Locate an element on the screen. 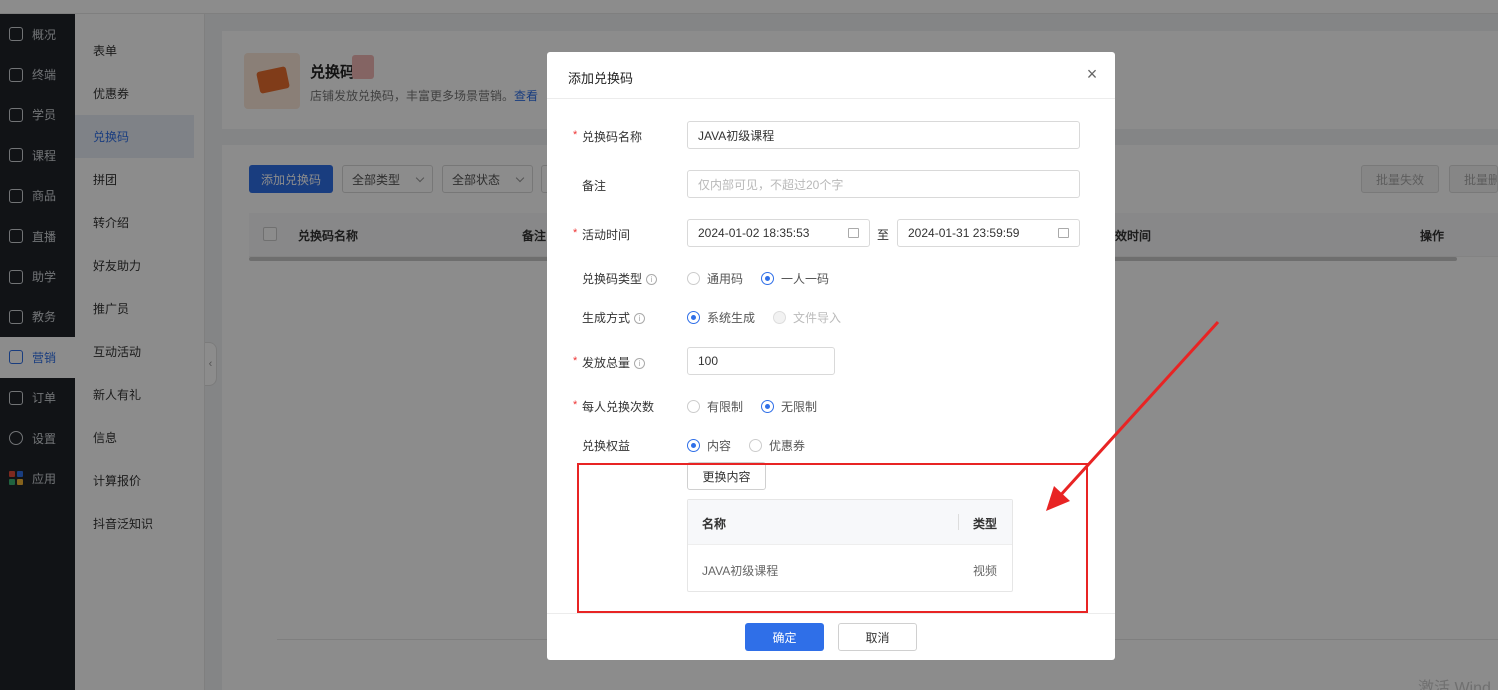  name-label: 兑换码名称 is located at coordinates (612, 137).